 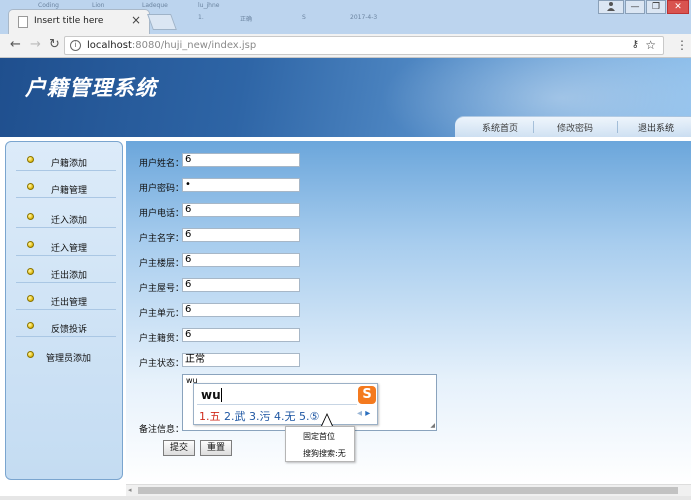 What do you see at coordinates (241, 260) in the screenshot?
I see `householder-floor-input: 6` at bounding box center [241, 260].